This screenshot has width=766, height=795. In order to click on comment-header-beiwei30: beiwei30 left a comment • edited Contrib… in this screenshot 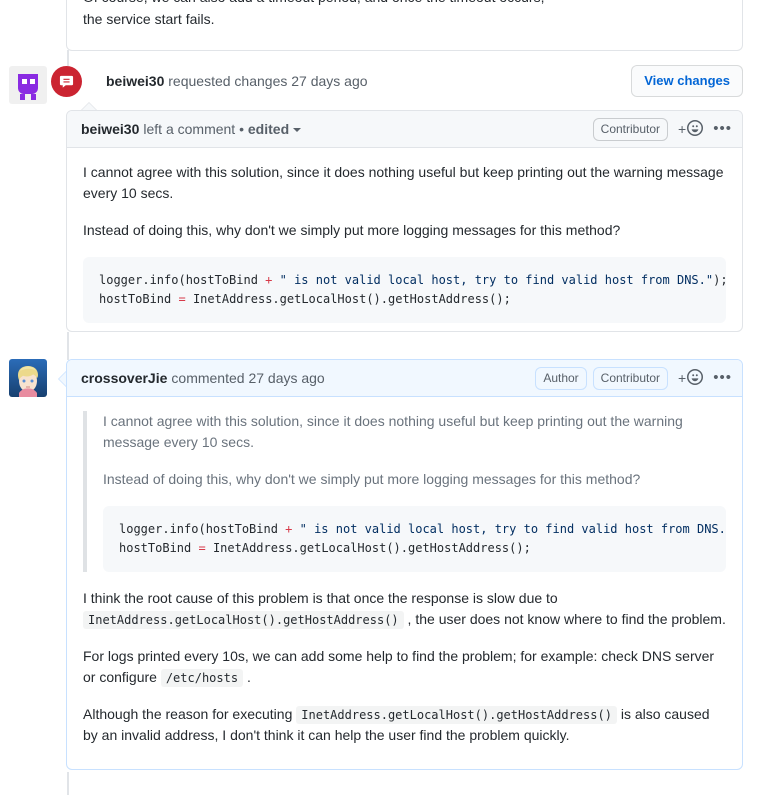, I will do `click(404, 129)`.